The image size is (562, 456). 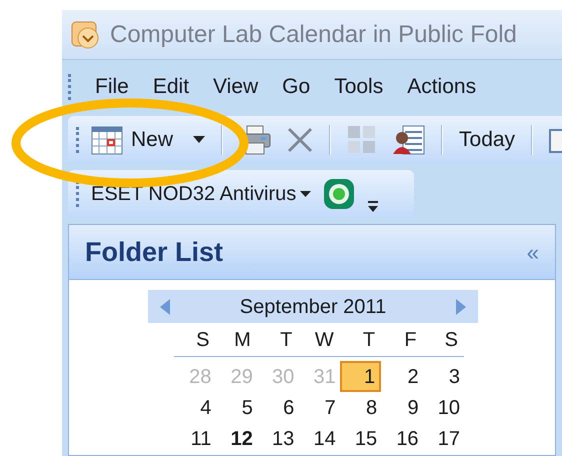 I want to click on calendar-day: 2, so click(x=402, y=376).